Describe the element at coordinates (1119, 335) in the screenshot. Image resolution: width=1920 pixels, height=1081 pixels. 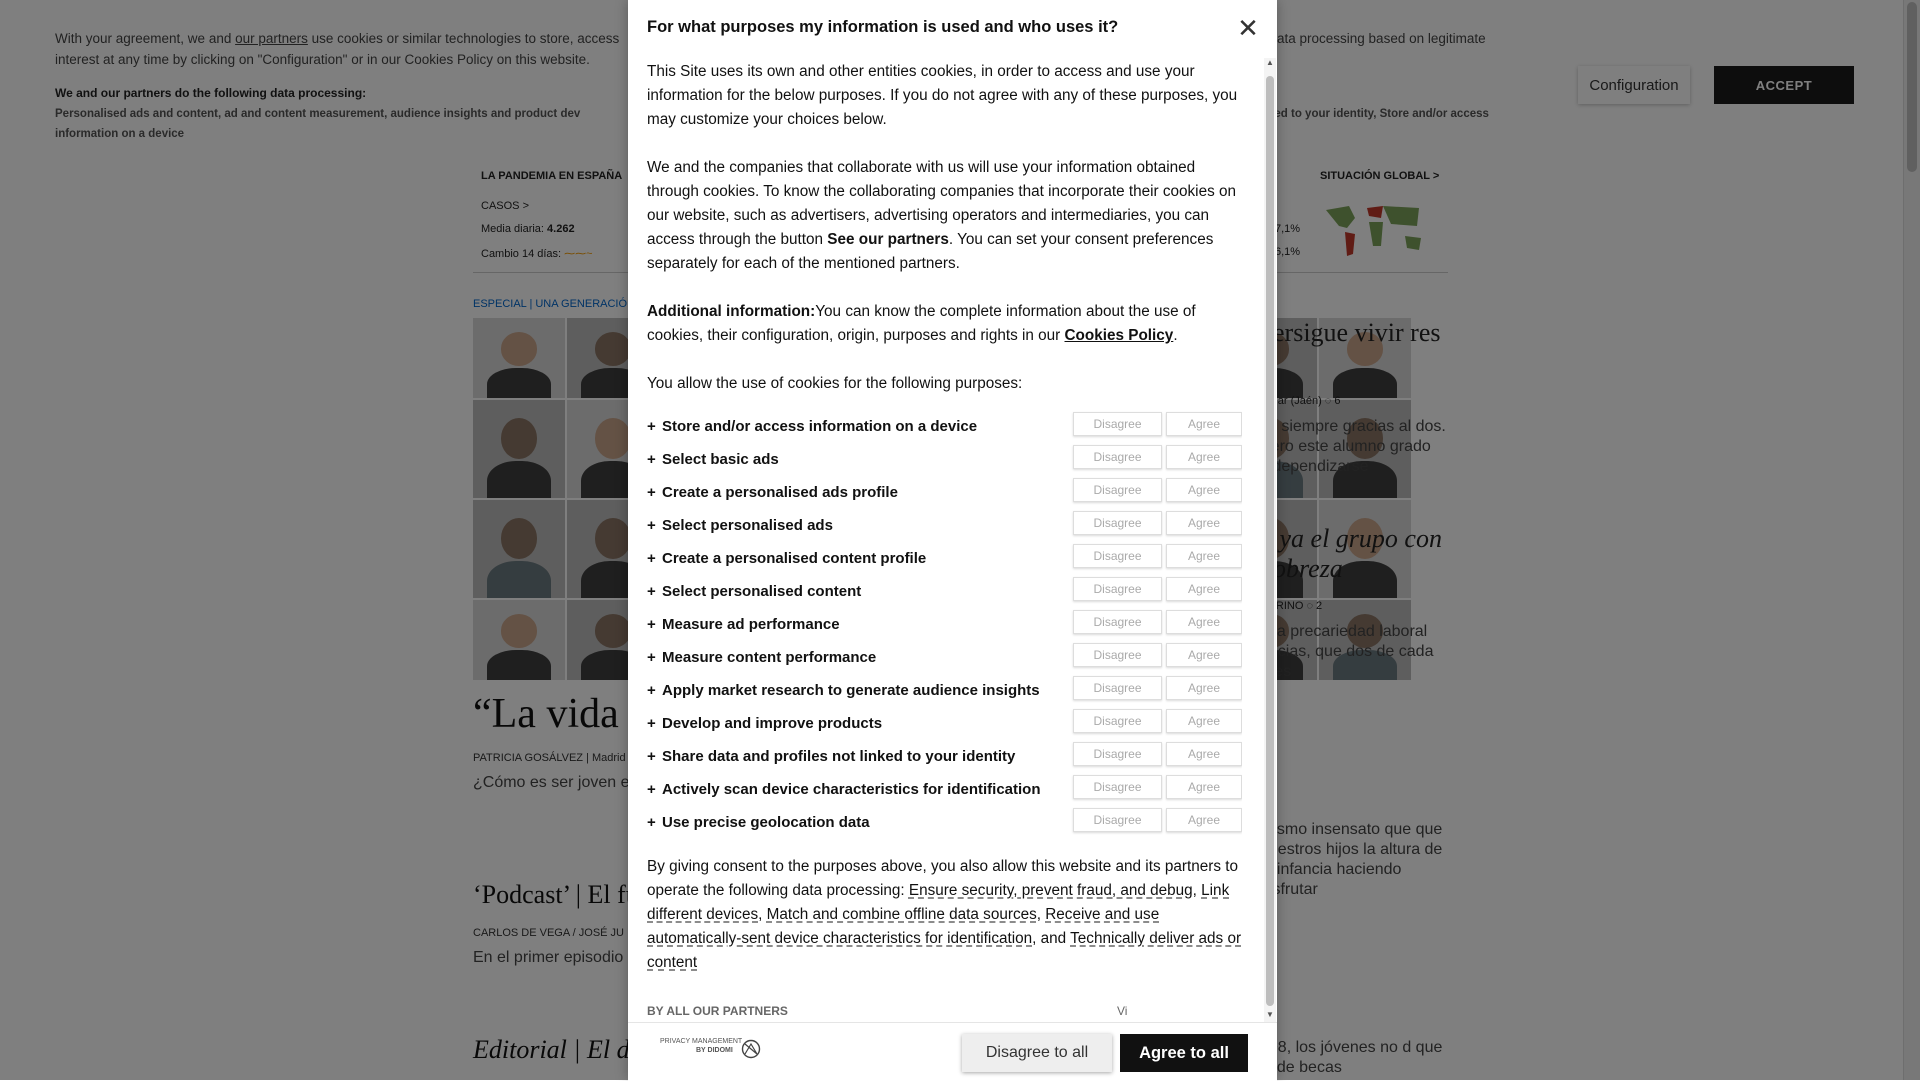
I see `cookies-policy-link: Cookies Policy` at that location.